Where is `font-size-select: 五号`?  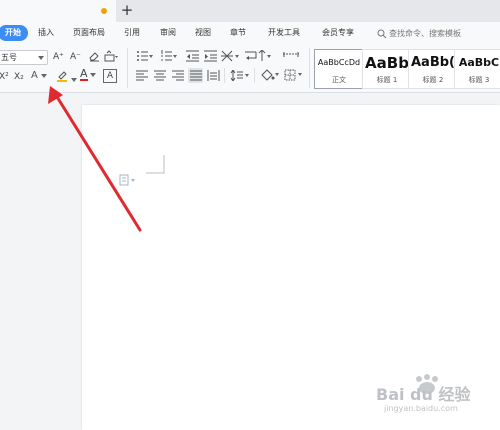
font-size-select: 五号 is located at coordinates (24, 57).